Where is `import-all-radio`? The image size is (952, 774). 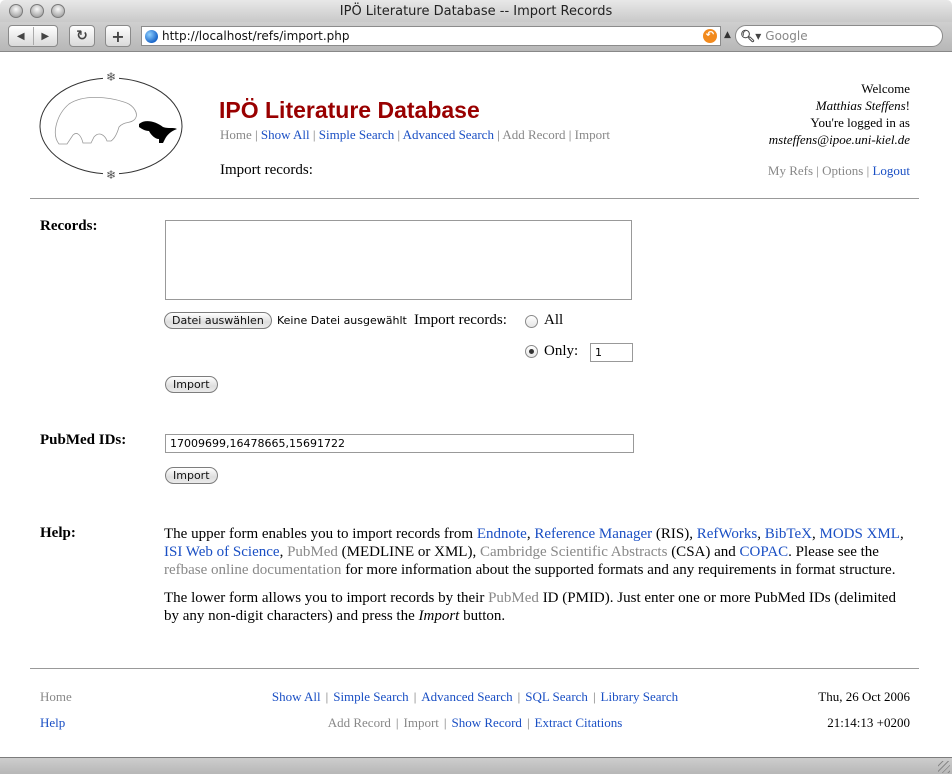 import-all-radio is located at coordinates (531, 321).